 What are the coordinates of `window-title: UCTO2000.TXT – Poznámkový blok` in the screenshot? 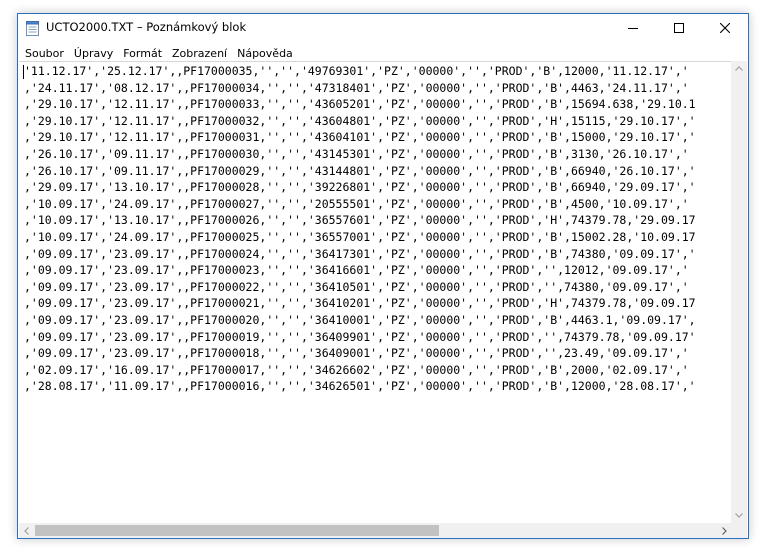 It's located at (146, 27).